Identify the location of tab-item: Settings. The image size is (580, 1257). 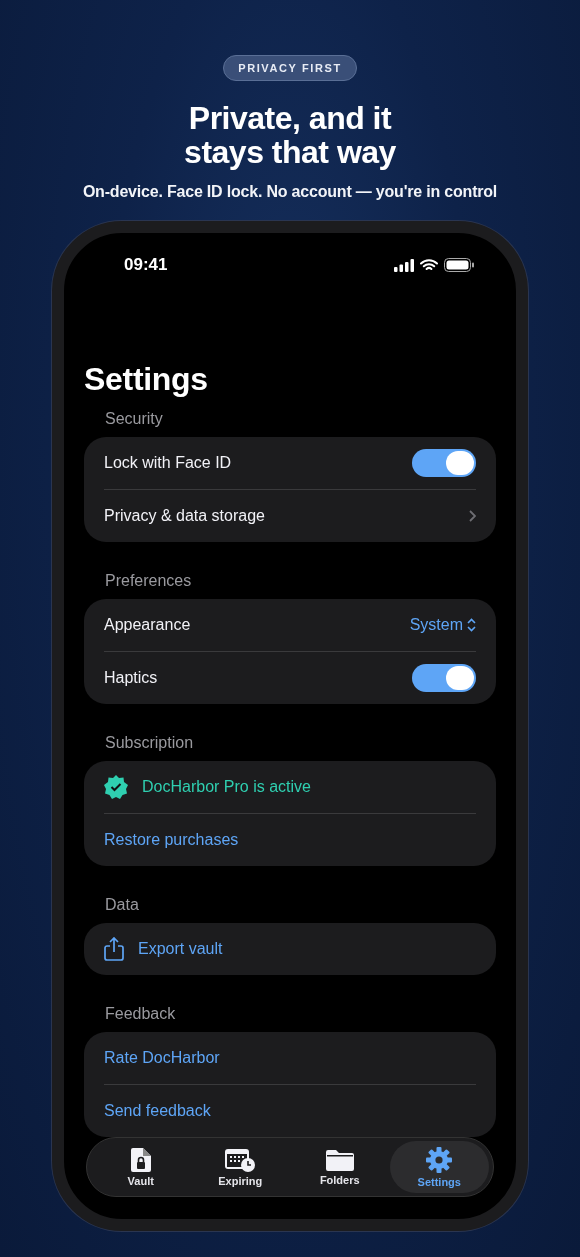
(439, 1167).